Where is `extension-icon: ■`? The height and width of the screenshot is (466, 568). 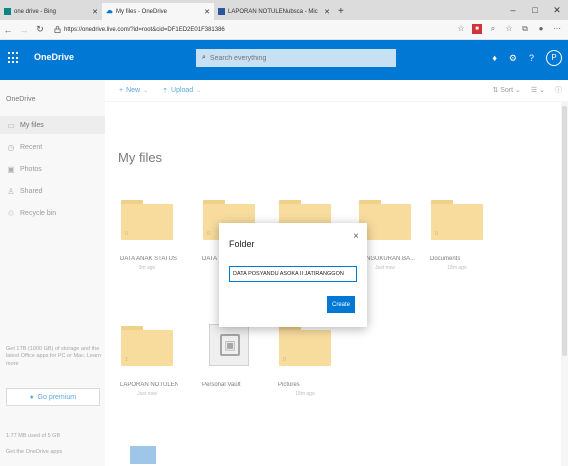 extension-icon: ■ is located at coordinates (477, 29).